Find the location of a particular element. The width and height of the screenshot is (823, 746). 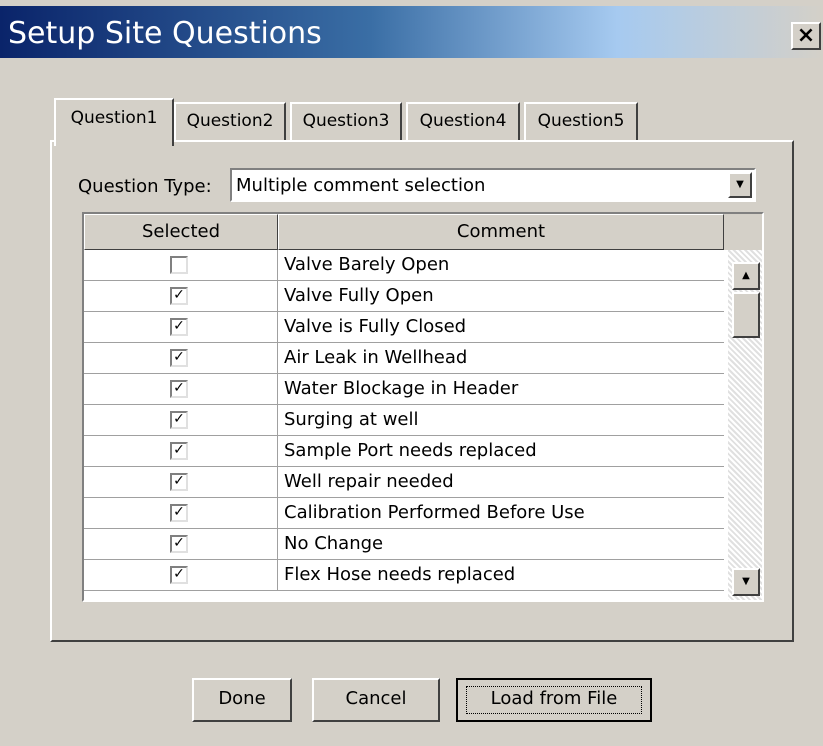

scroll-up-button: ▲ is located at coordinates (746, 276).